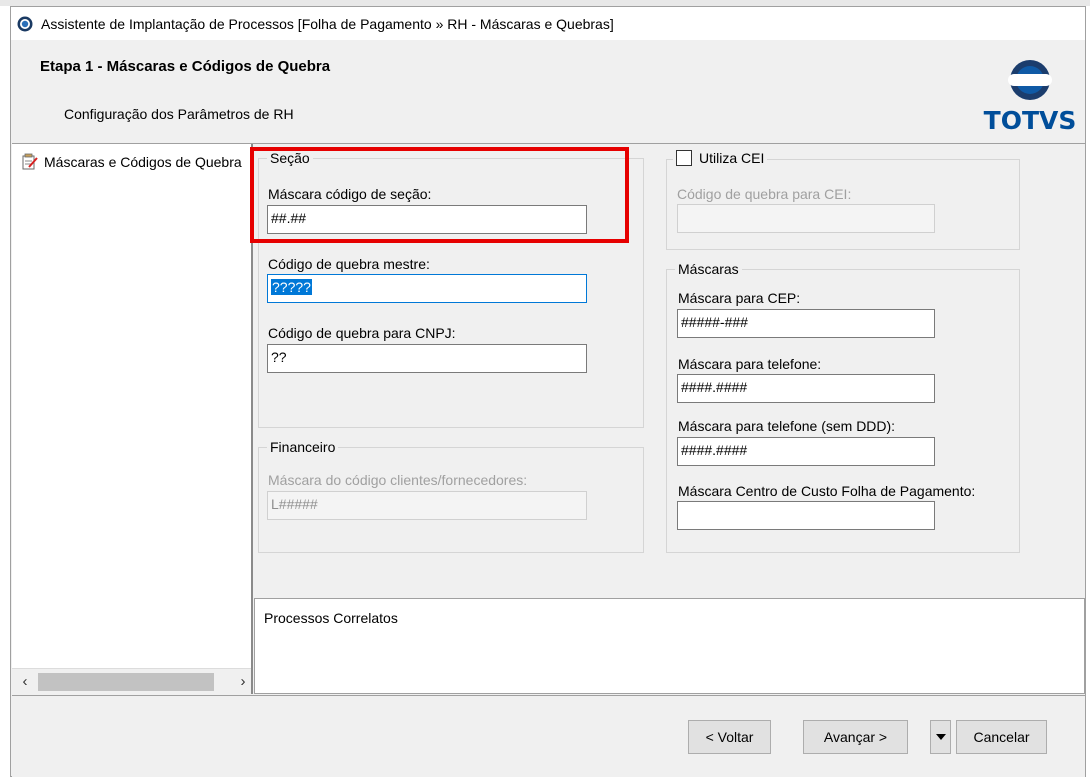 This screenshot has height=777, width=1090. I want to click on secao-legend: Seção, so click(290, 158).